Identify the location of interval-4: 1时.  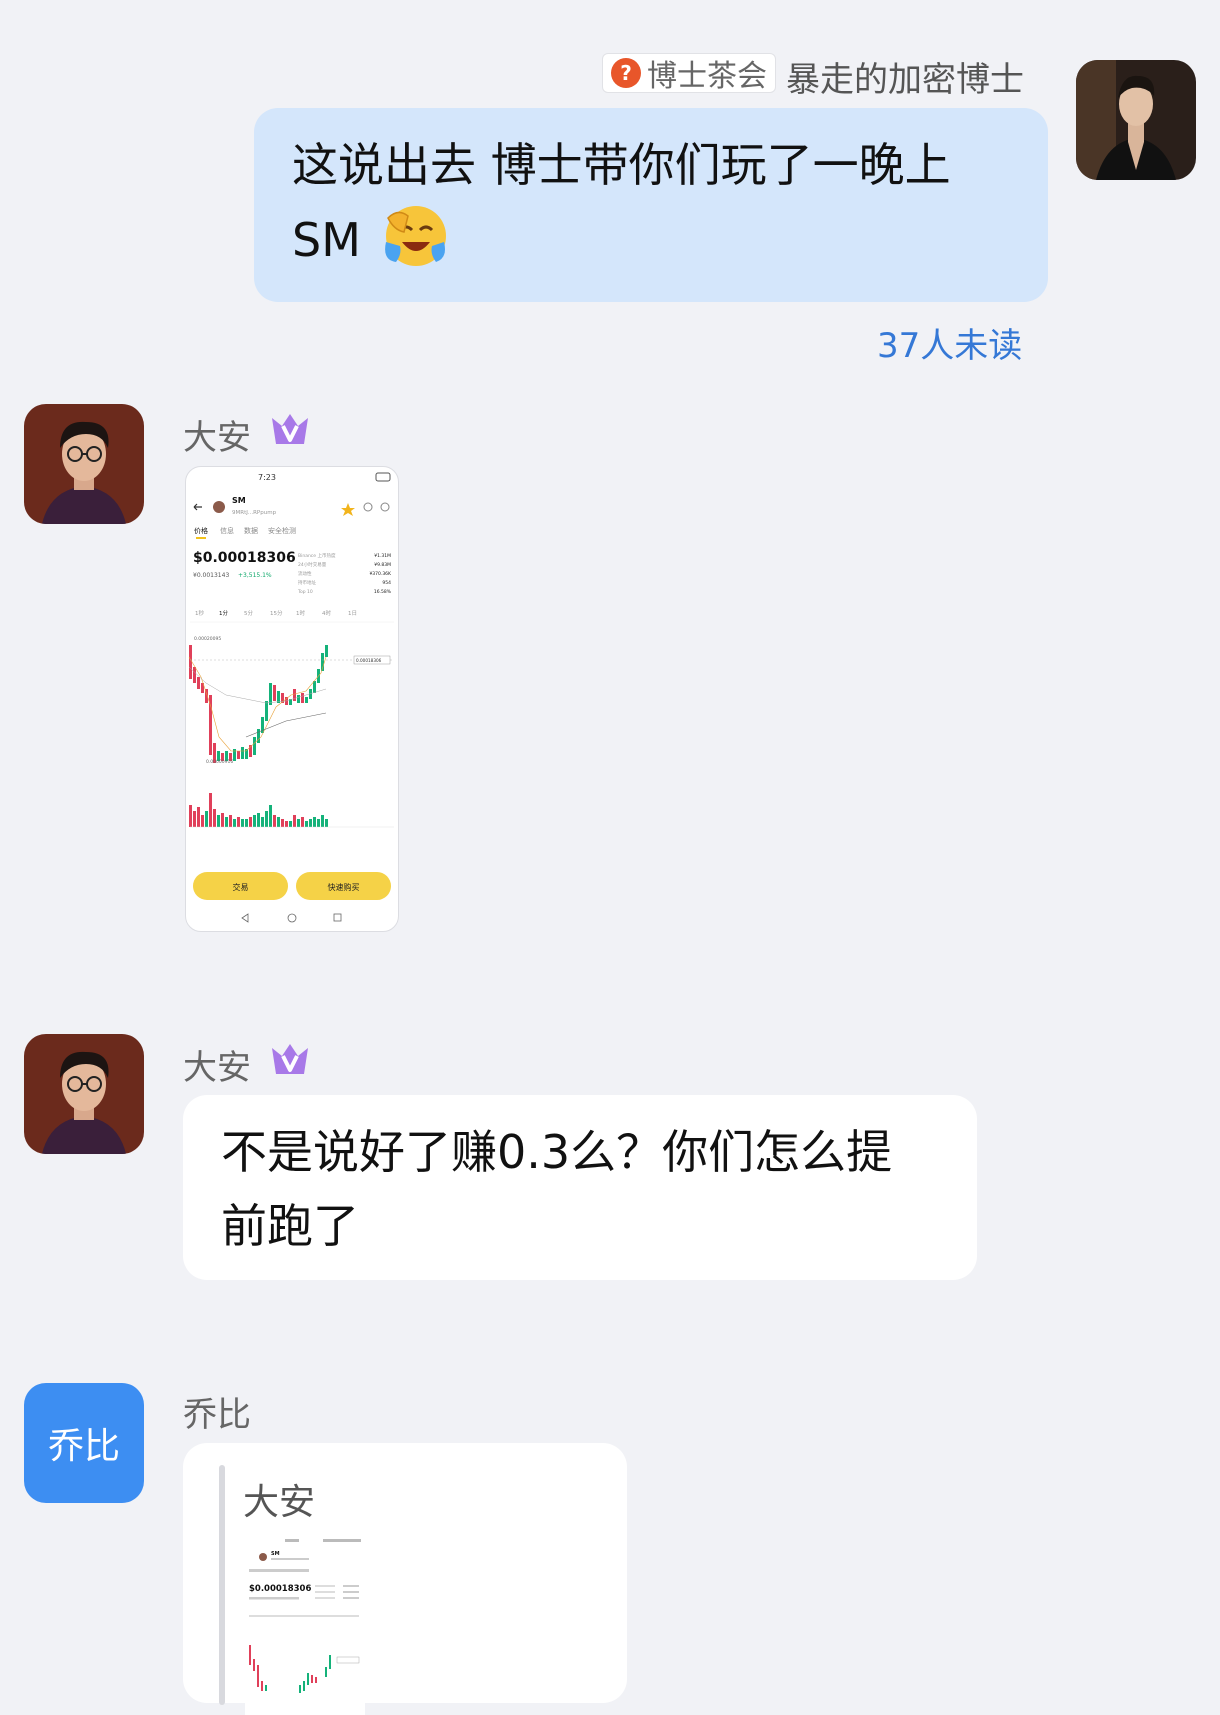
(300, 613).